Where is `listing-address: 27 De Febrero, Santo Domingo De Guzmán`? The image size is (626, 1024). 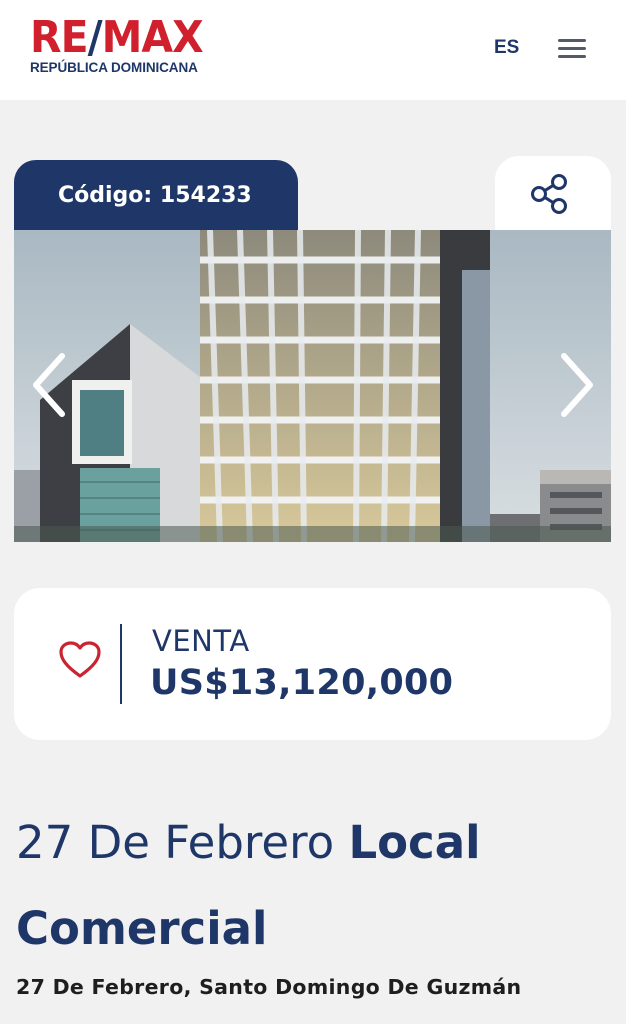
listing-address: 27 De Febrero, Santo Domingo De Guzmán is located at coordinates (269, 987).